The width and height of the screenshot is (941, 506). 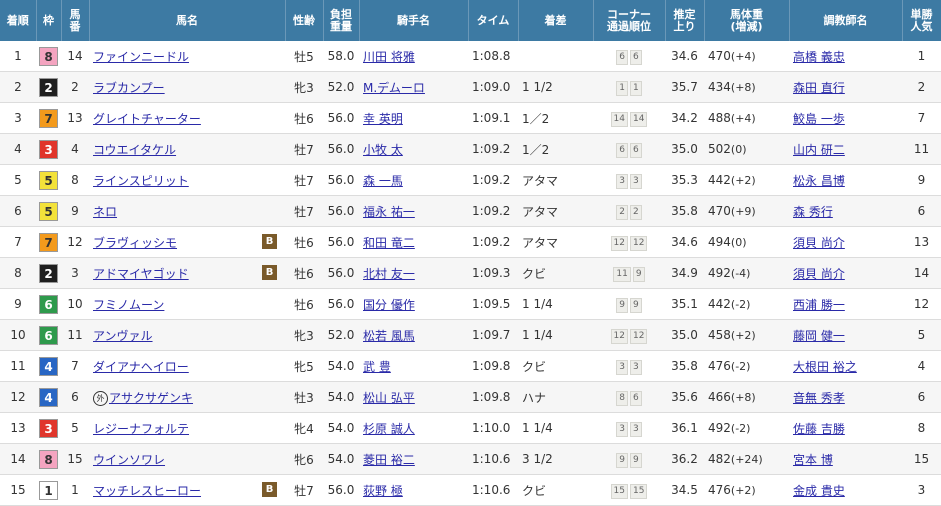 What do you see at coordinates (105, 212) in the screenshot?
I see `horse-name-link: ネロ` at bounding box center [105, 212].